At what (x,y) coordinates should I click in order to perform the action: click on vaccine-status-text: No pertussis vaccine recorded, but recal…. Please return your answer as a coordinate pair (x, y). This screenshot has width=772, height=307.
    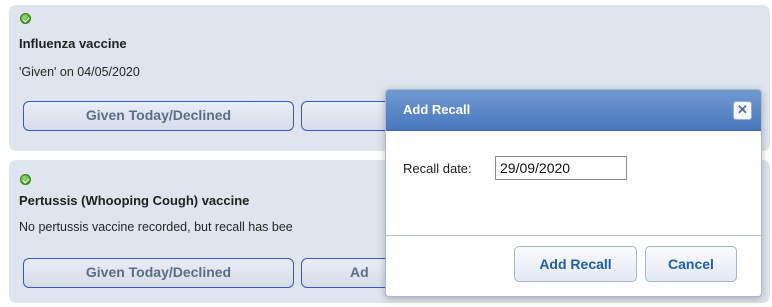
    Looking at the image, I should click on (156, 227).